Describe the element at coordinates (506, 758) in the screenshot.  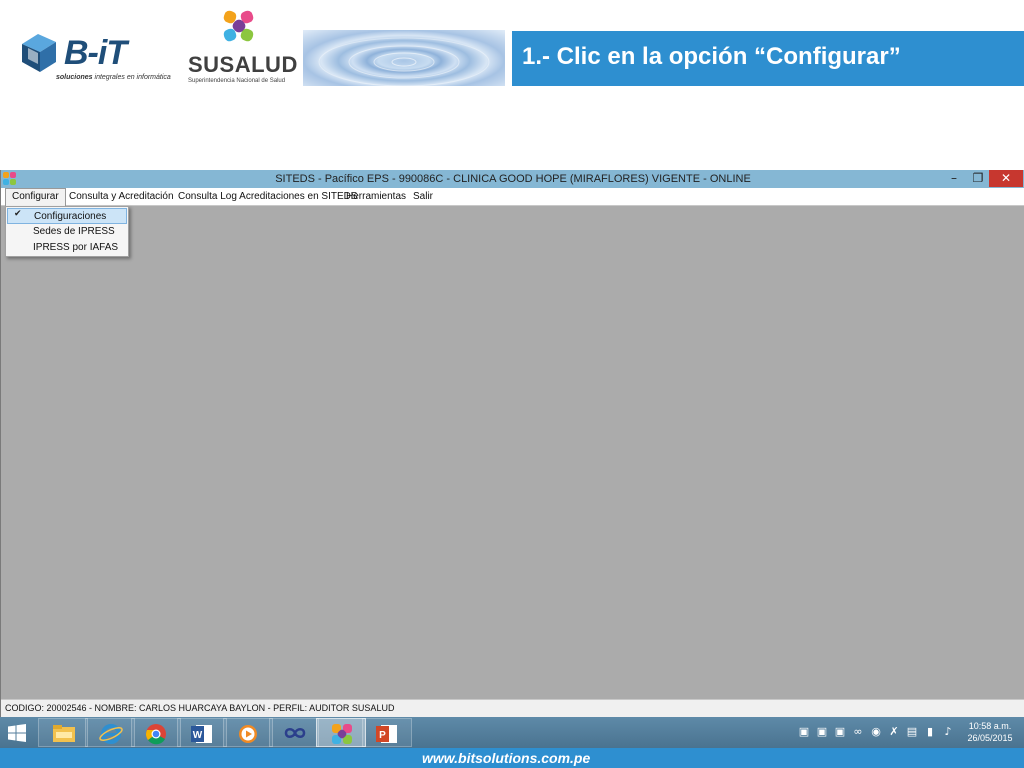
I see `footer-url: www.bitsolutions.com.pe` at that location.